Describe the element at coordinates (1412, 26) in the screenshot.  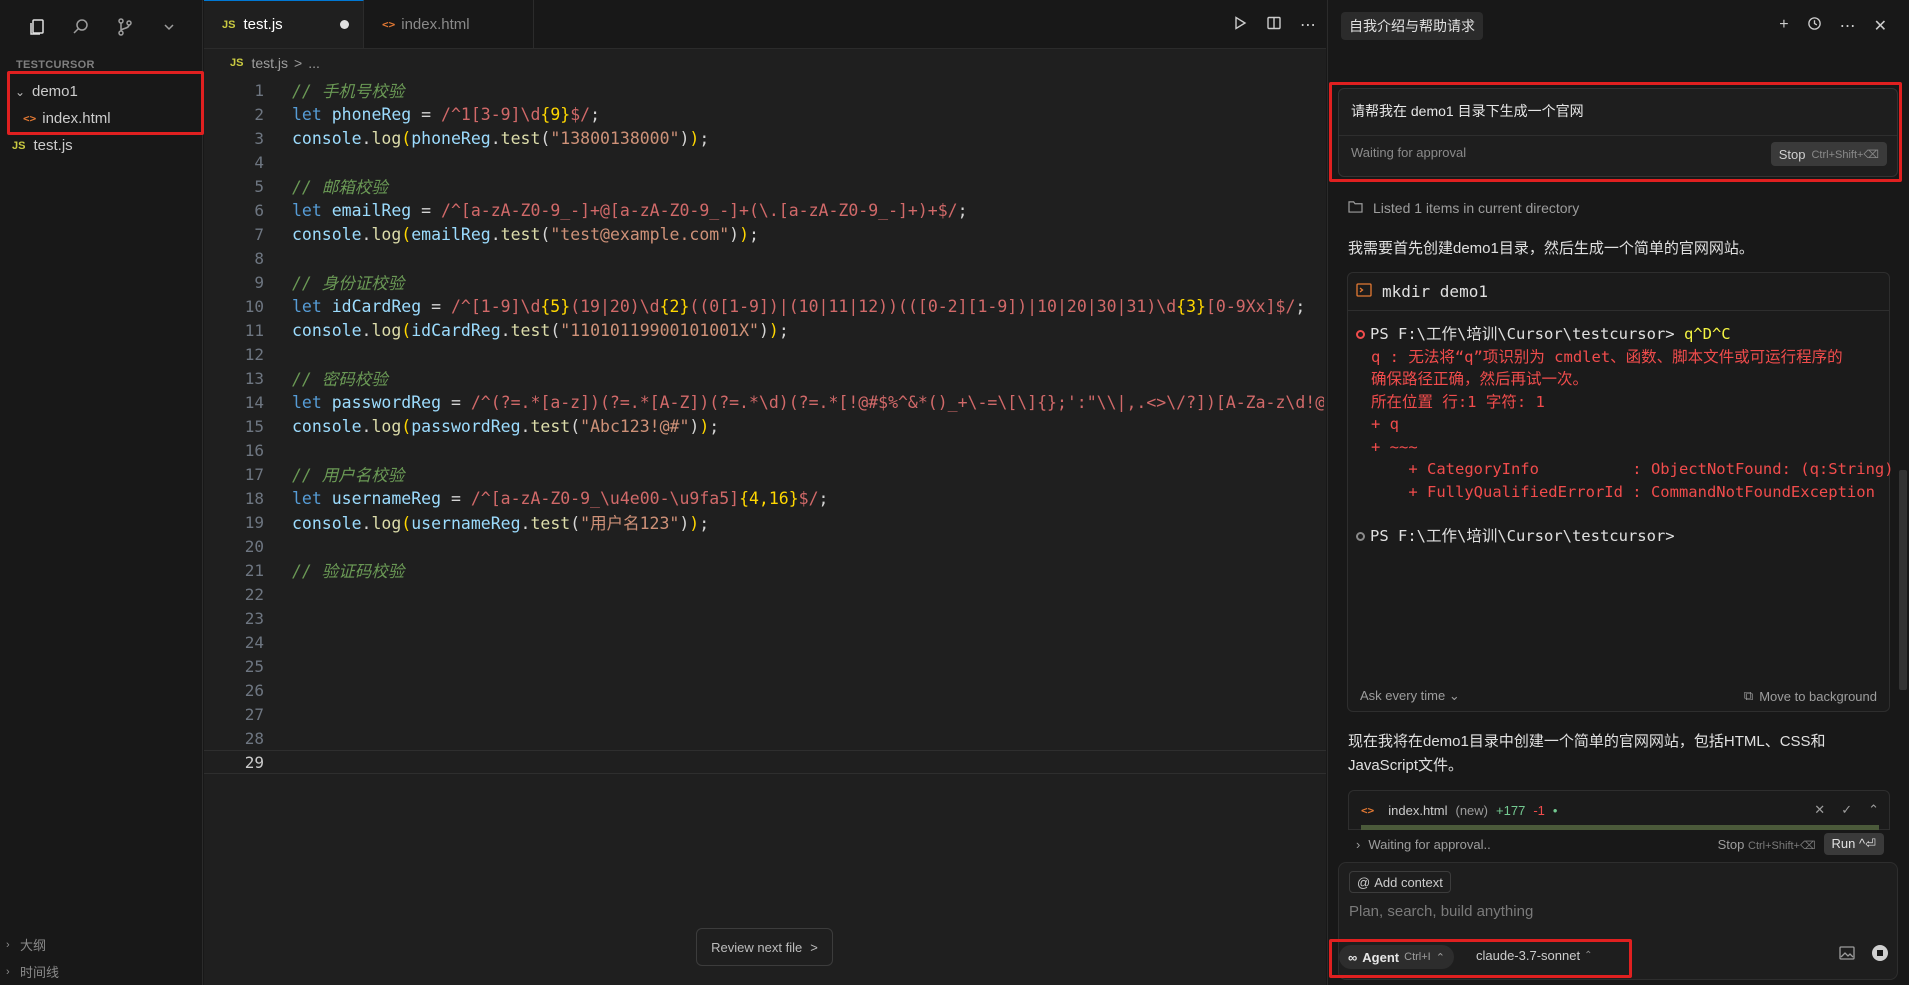
I see `chat-title: 自我介绍与帮助请求` at that location.